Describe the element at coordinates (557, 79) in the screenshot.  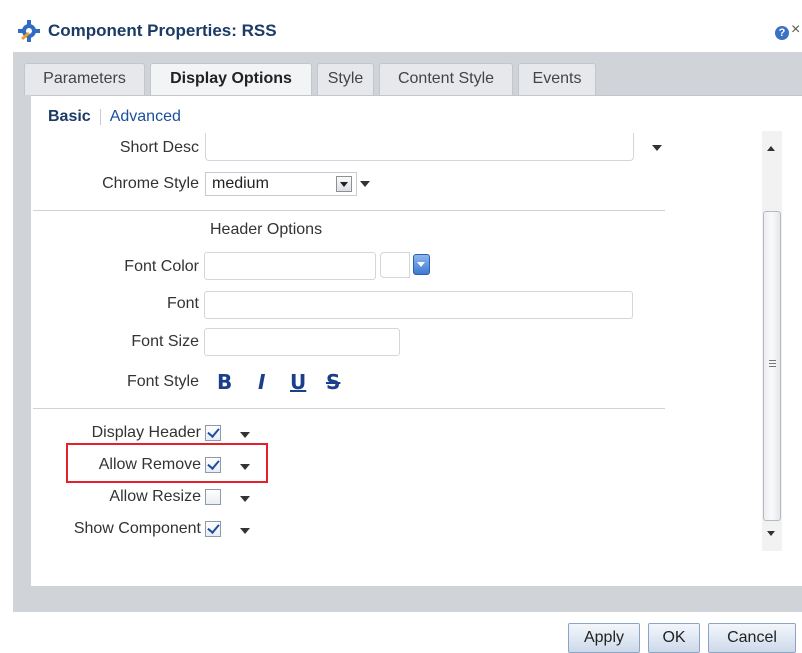
I see `tab-events: Events` at that location.